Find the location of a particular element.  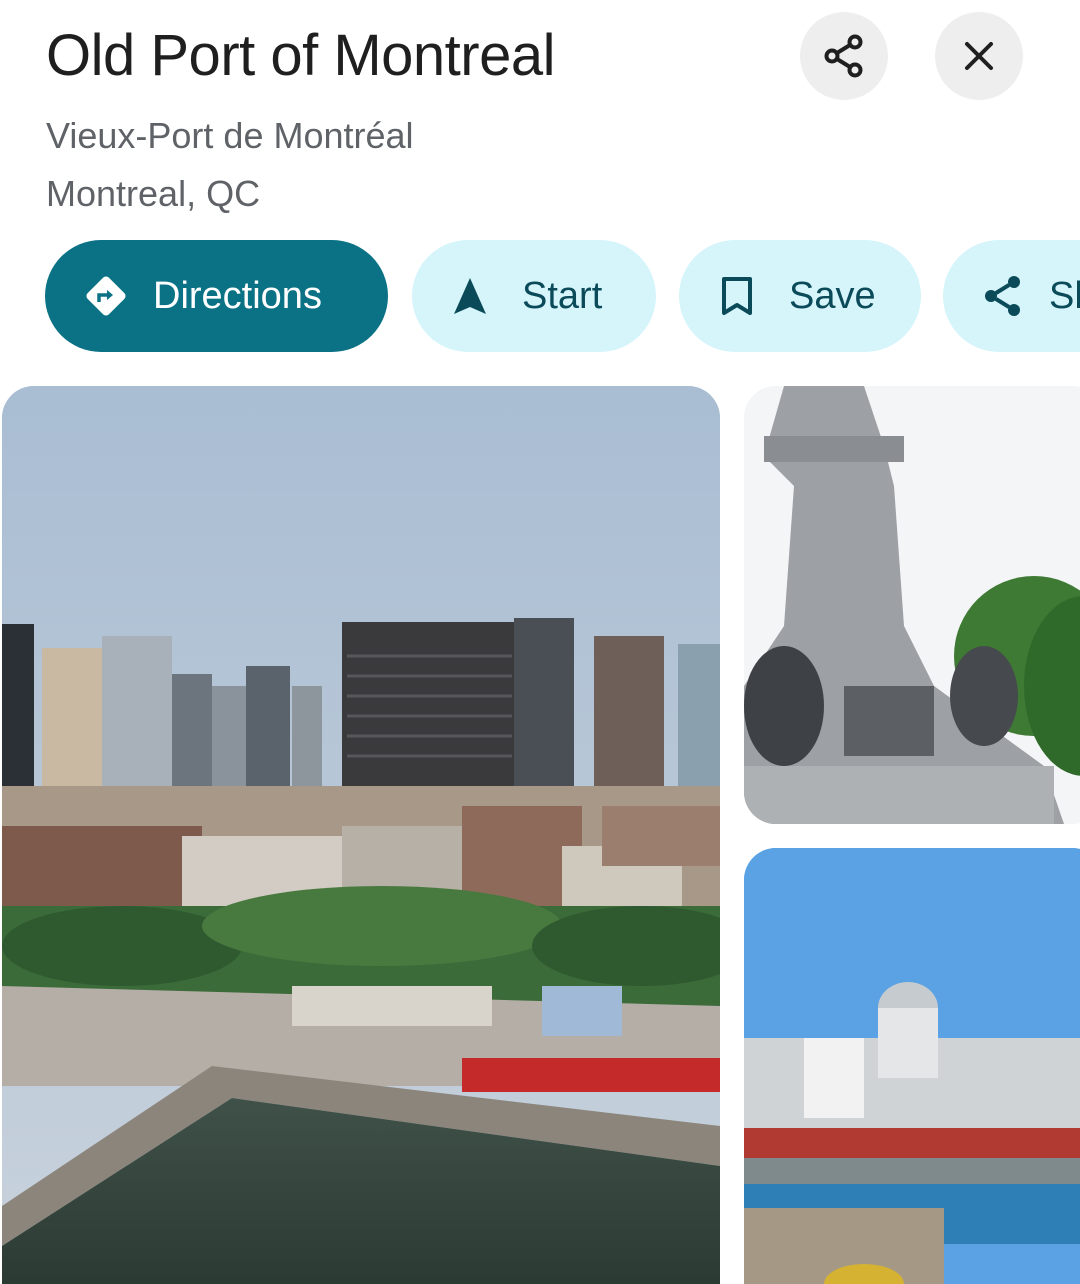

share-button is located at coordinates (844, 56).